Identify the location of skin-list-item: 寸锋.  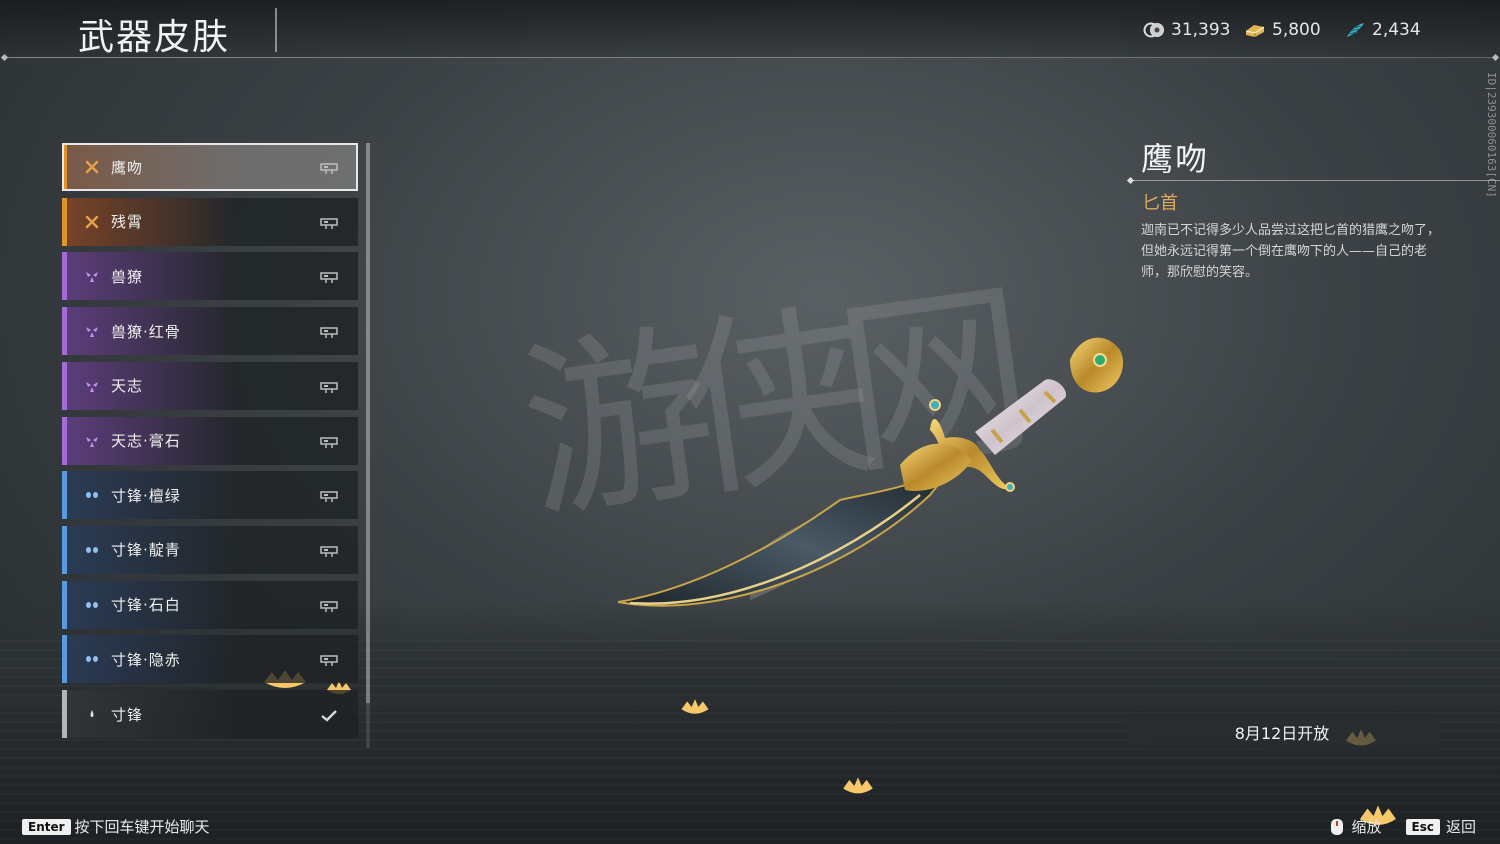
(210, 714).